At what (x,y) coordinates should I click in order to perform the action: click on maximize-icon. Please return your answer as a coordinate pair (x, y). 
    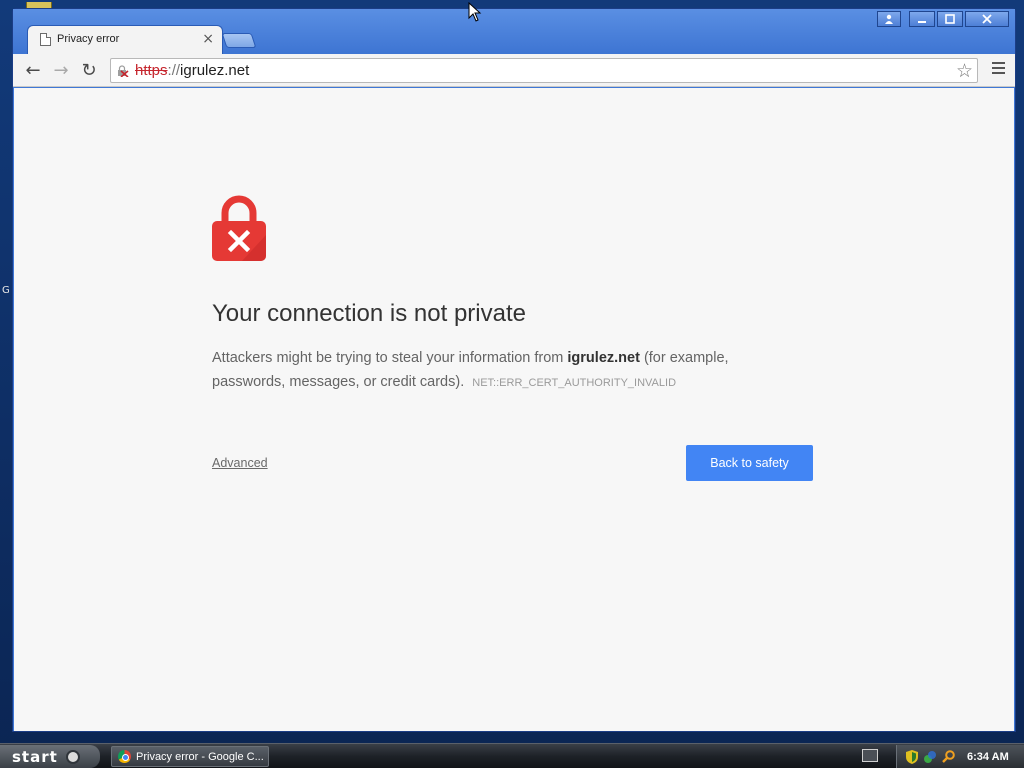
    Looking at the image, I should click on (950, 19).